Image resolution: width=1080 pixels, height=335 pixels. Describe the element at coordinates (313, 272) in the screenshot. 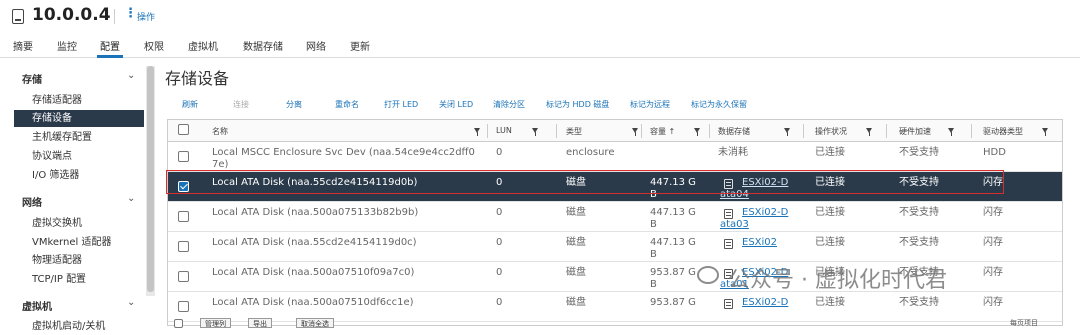

I see `device-name: Local ATA Disk (naa.500a07510f09a7c0)` at that location.